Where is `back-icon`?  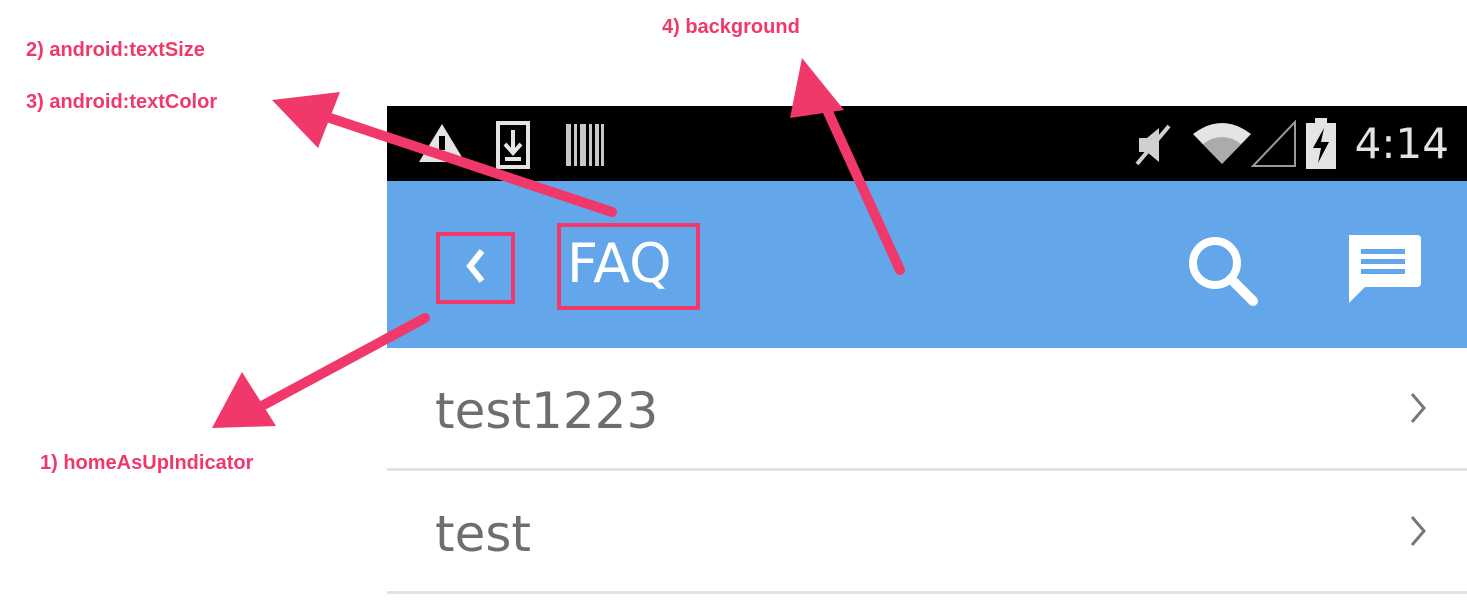 back-icon is located at coordinates (476, 268).